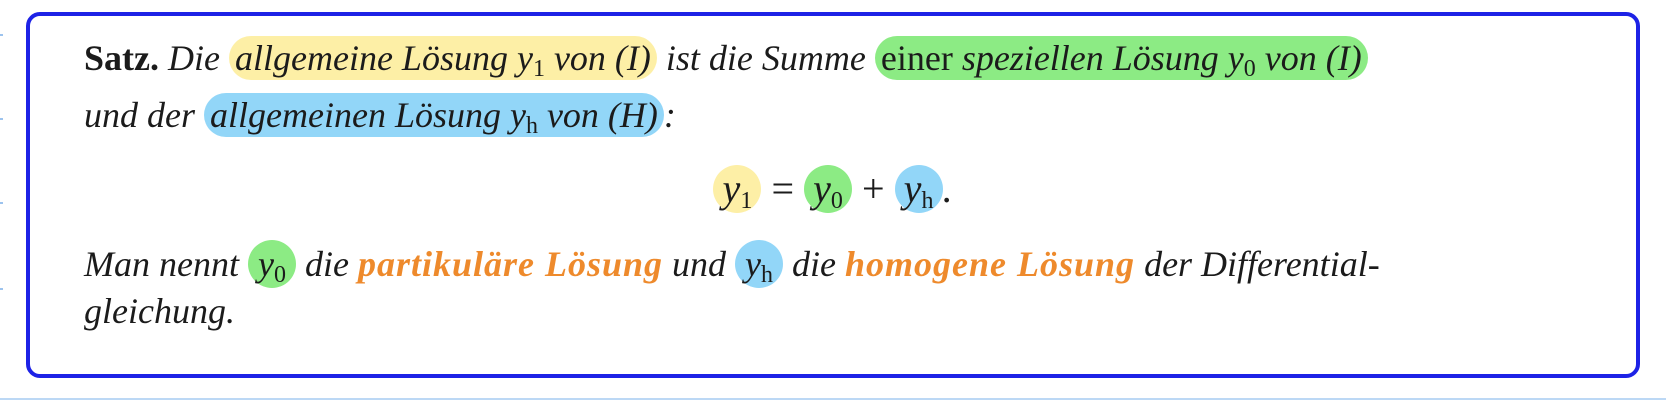  I want to click on display-formula: y1 = y0 + yh., so click(833, 189).